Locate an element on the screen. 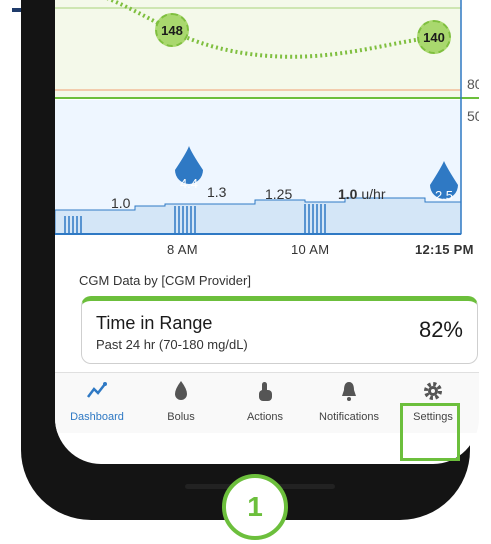  current-basal-rate: 1.0 u/hr is located at coordinates (361, 194).